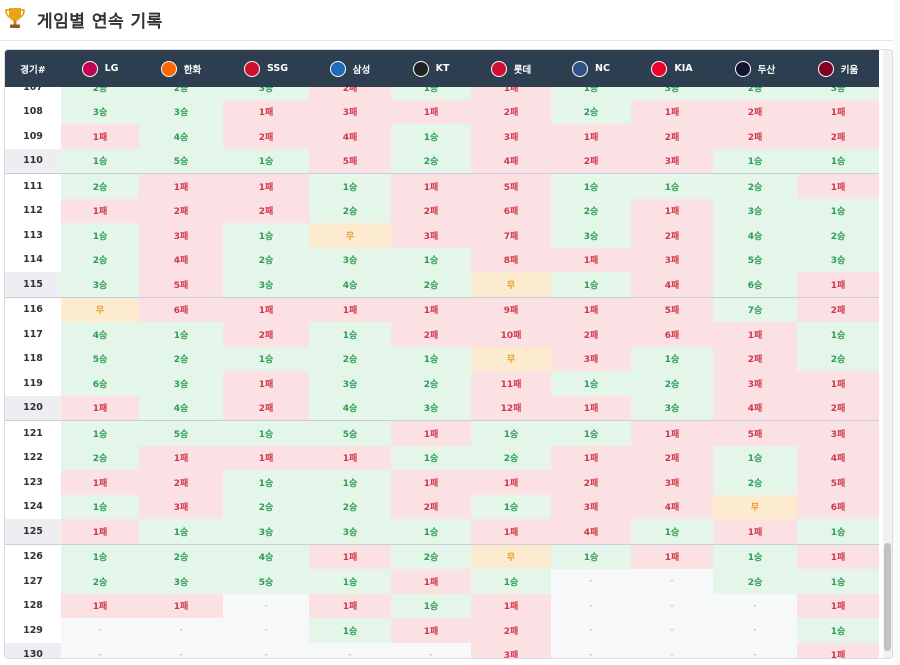 The height and width of the screenshot is (665, 900). I want to click on column-header-team: 한화, so click(181, 68).